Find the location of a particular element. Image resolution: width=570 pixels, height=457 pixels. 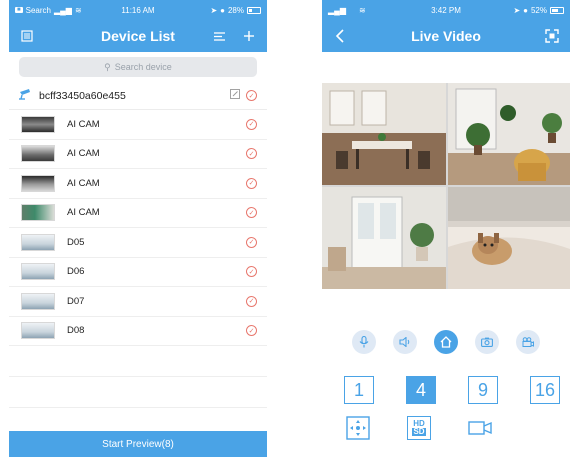

status-bar: ▂▄▆ ≋ 3:42 PM ➤ ● 52% is located at coordinates (446, 10).